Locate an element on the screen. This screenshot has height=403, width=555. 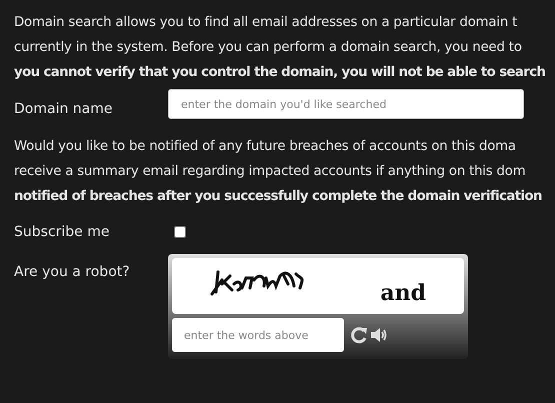
speaker-icon is located at coordinates (379, 335).